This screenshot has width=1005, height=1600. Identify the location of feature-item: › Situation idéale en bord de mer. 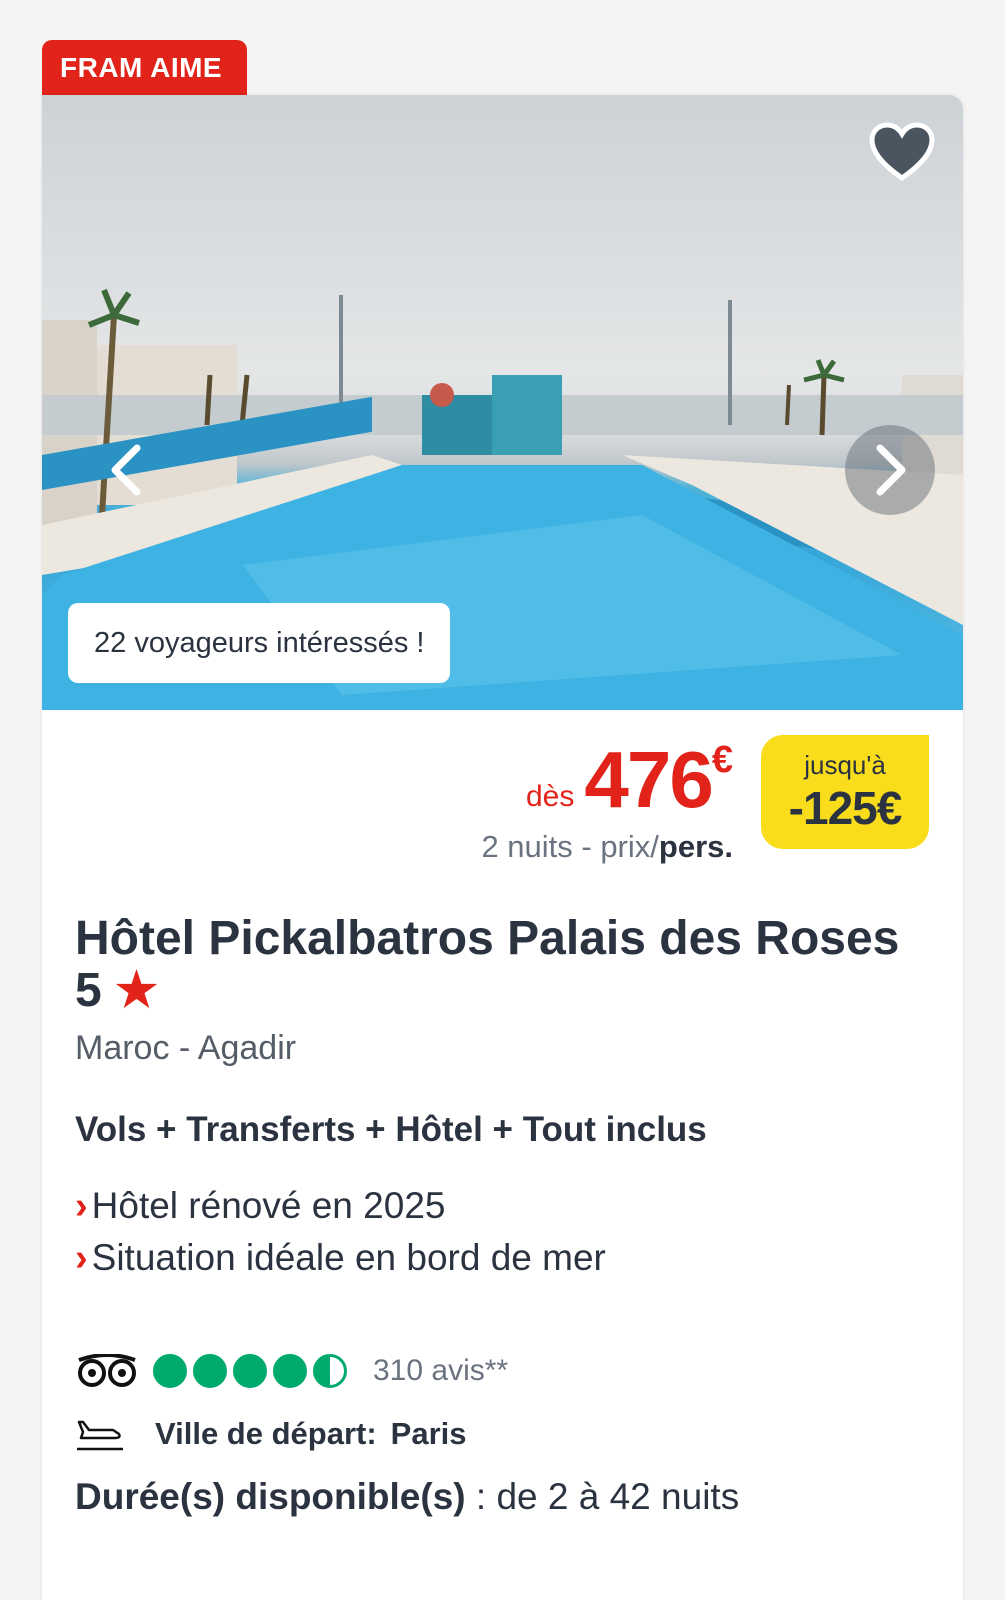
(505, 1258).